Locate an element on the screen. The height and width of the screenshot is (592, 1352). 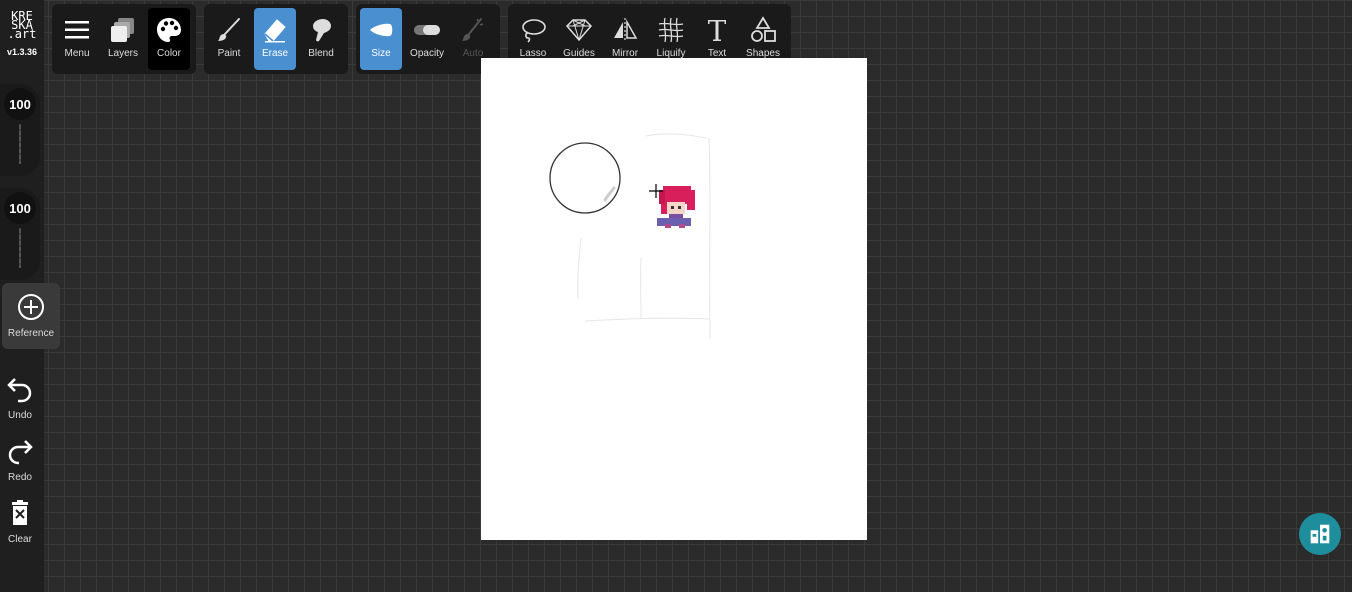
redo-button: Redo is located at coordinates (20, 460).